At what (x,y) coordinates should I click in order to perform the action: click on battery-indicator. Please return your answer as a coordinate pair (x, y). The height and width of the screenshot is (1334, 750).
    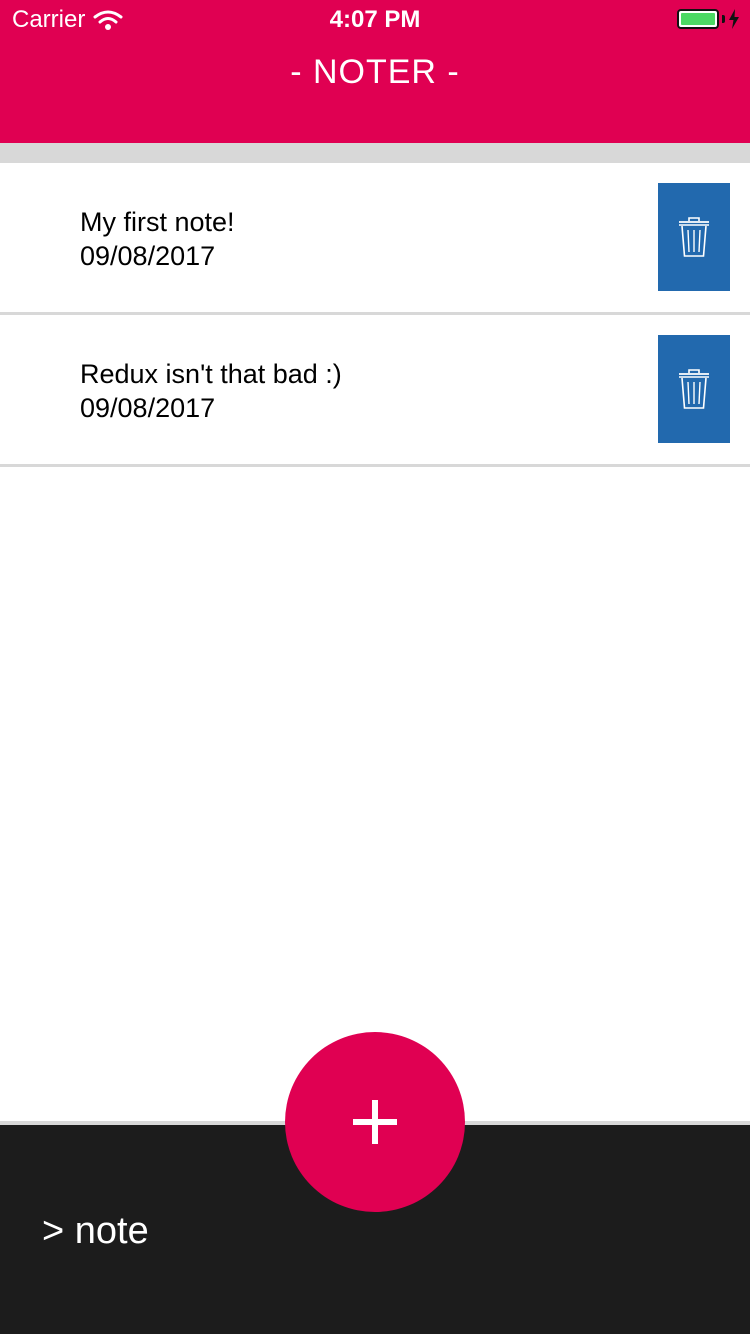
    Looking at the image, I should click on (708, 19).